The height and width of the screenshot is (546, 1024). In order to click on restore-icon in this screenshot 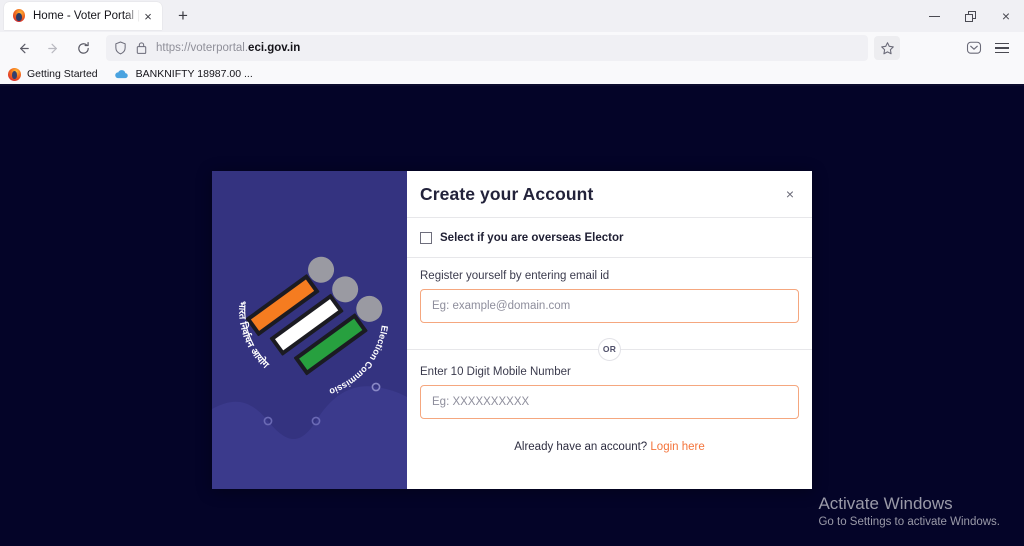, I will do `click(970, 16)`.